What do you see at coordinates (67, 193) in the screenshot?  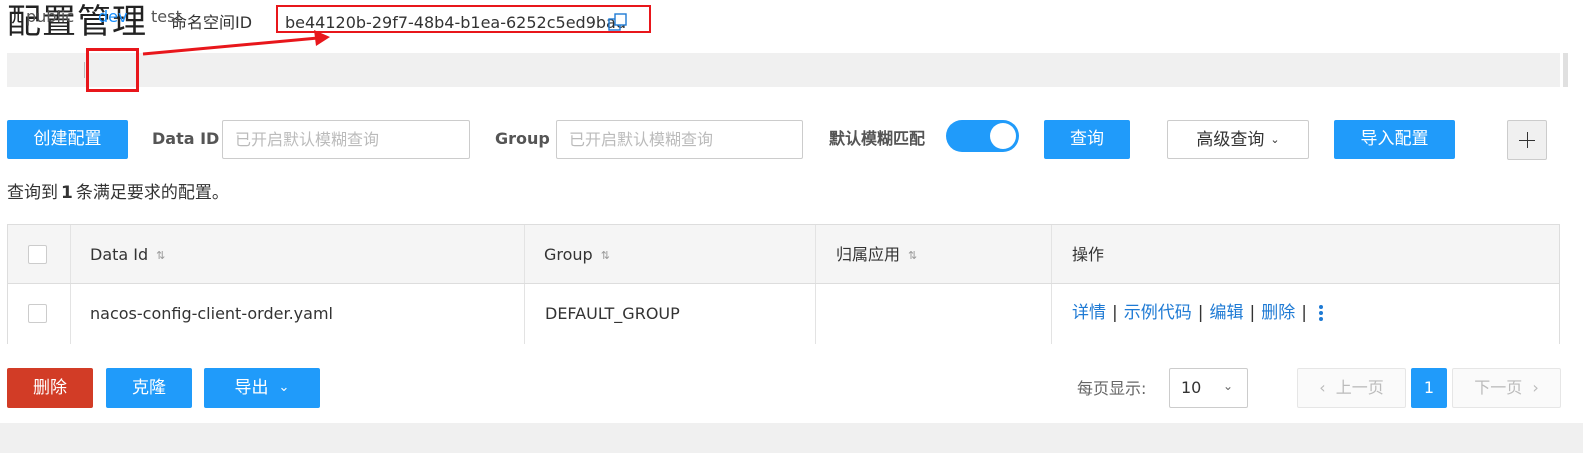 I see `summary-count: 1` at bounding box center [67, 193].